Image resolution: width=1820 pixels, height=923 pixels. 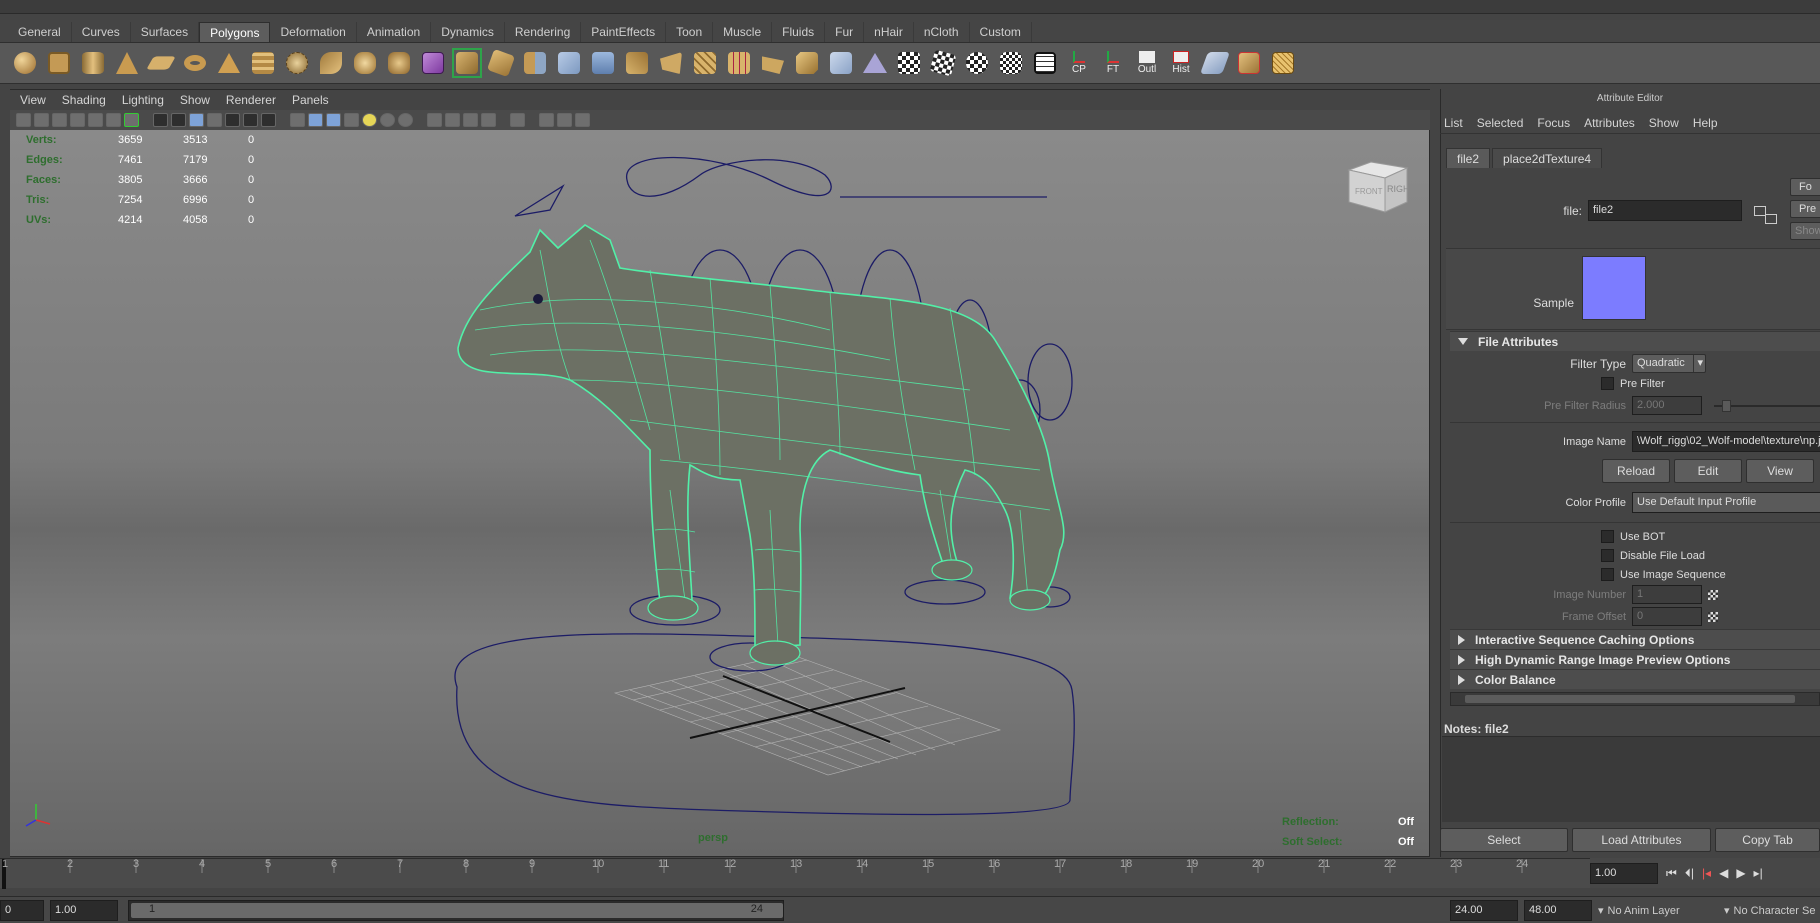 I want to click on motion-blur-icon, so click(x=452, y=120).